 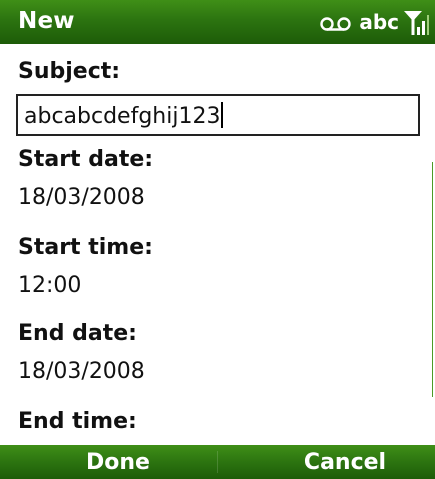 What do you see at coordinates (77, 333) in the screenshot?
I see `end-date-label: End date:` at bounding box center [77, 333].